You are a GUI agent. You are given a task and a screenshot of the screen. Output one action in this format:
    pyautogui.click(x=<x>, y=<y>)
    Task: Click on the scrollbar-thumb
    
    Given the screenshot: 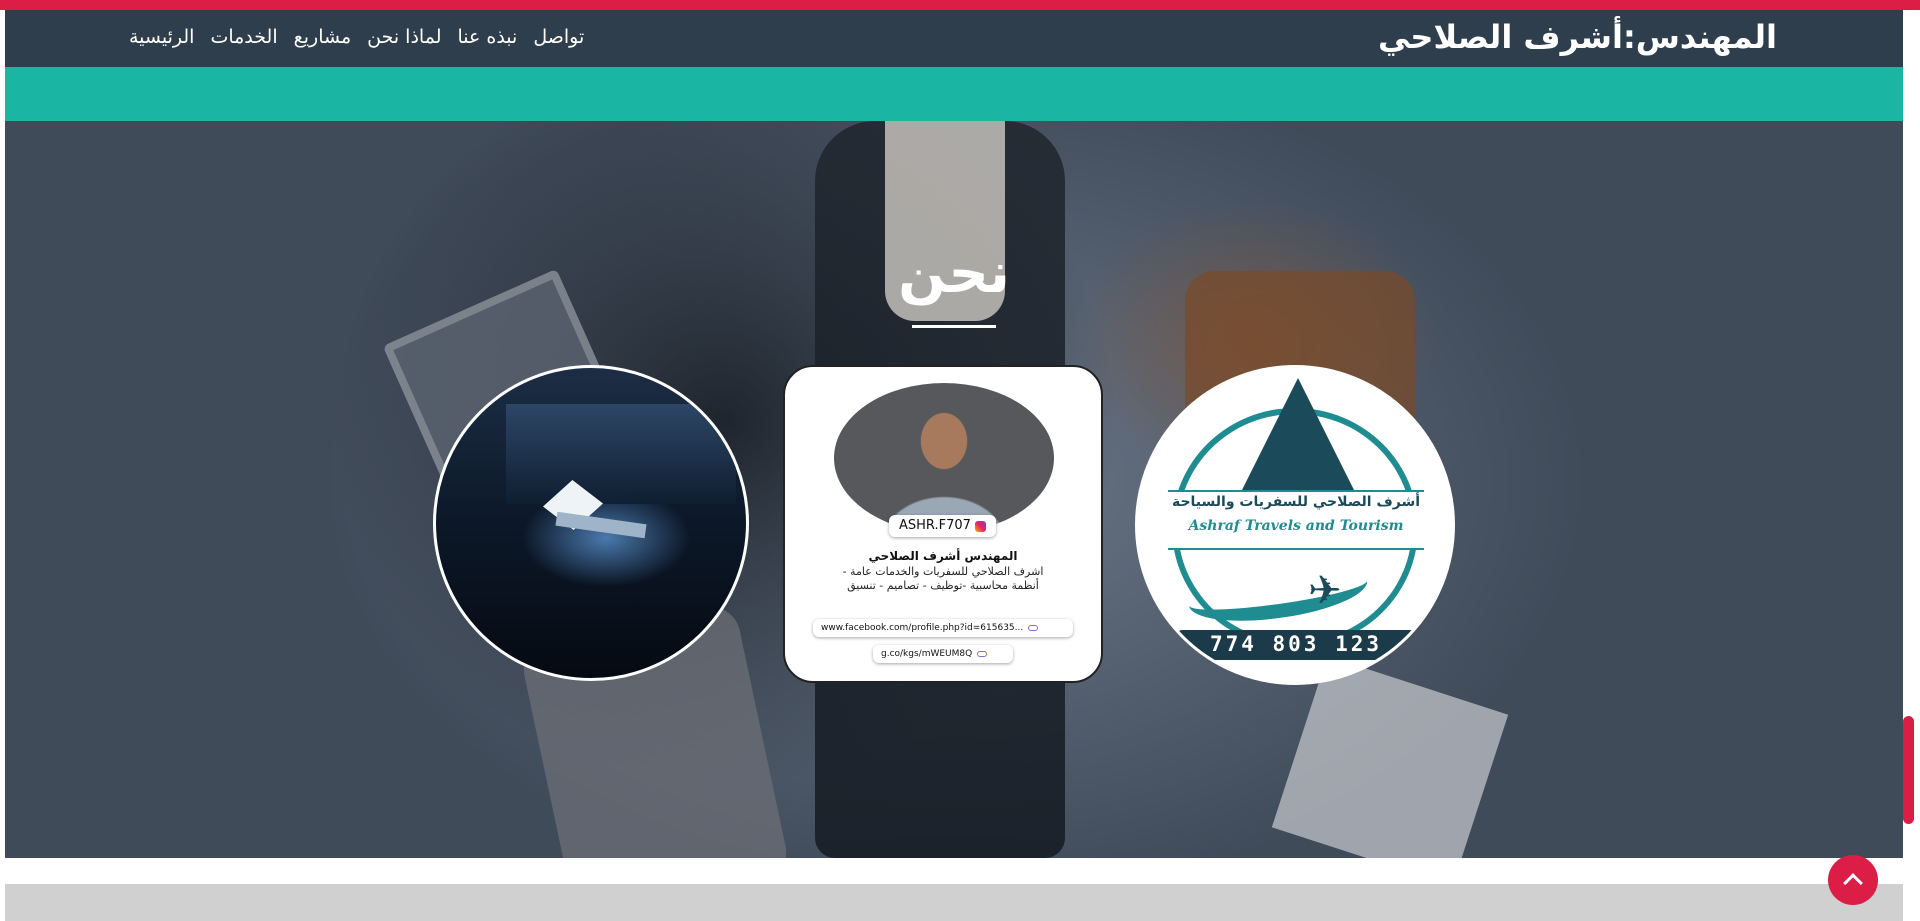 What is the action you would take?
    pyautogui.click(x=1908, y=770)
    